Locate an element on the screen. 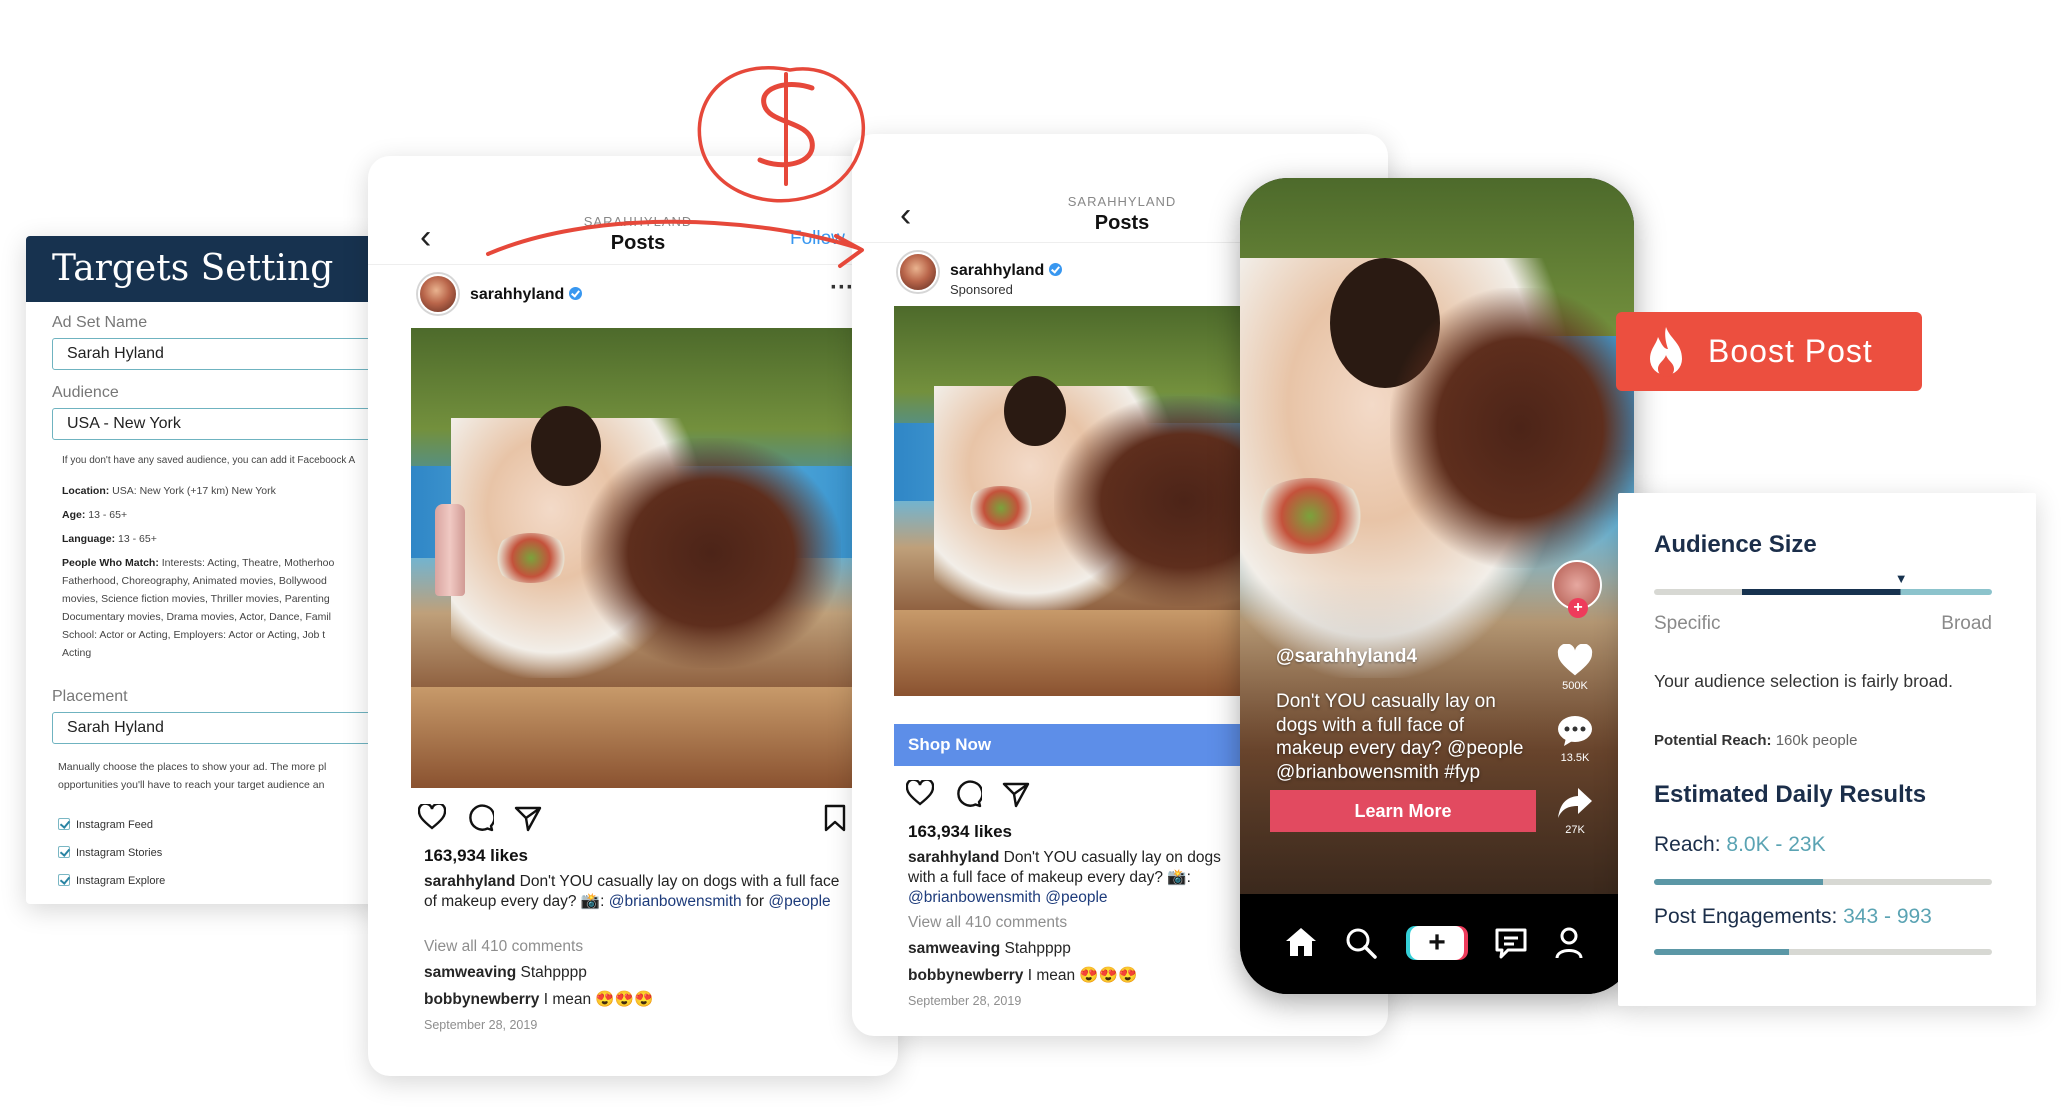 This screenshot has width=2064, height=1116. arrow-annotation is located at coordinates (675, 243).